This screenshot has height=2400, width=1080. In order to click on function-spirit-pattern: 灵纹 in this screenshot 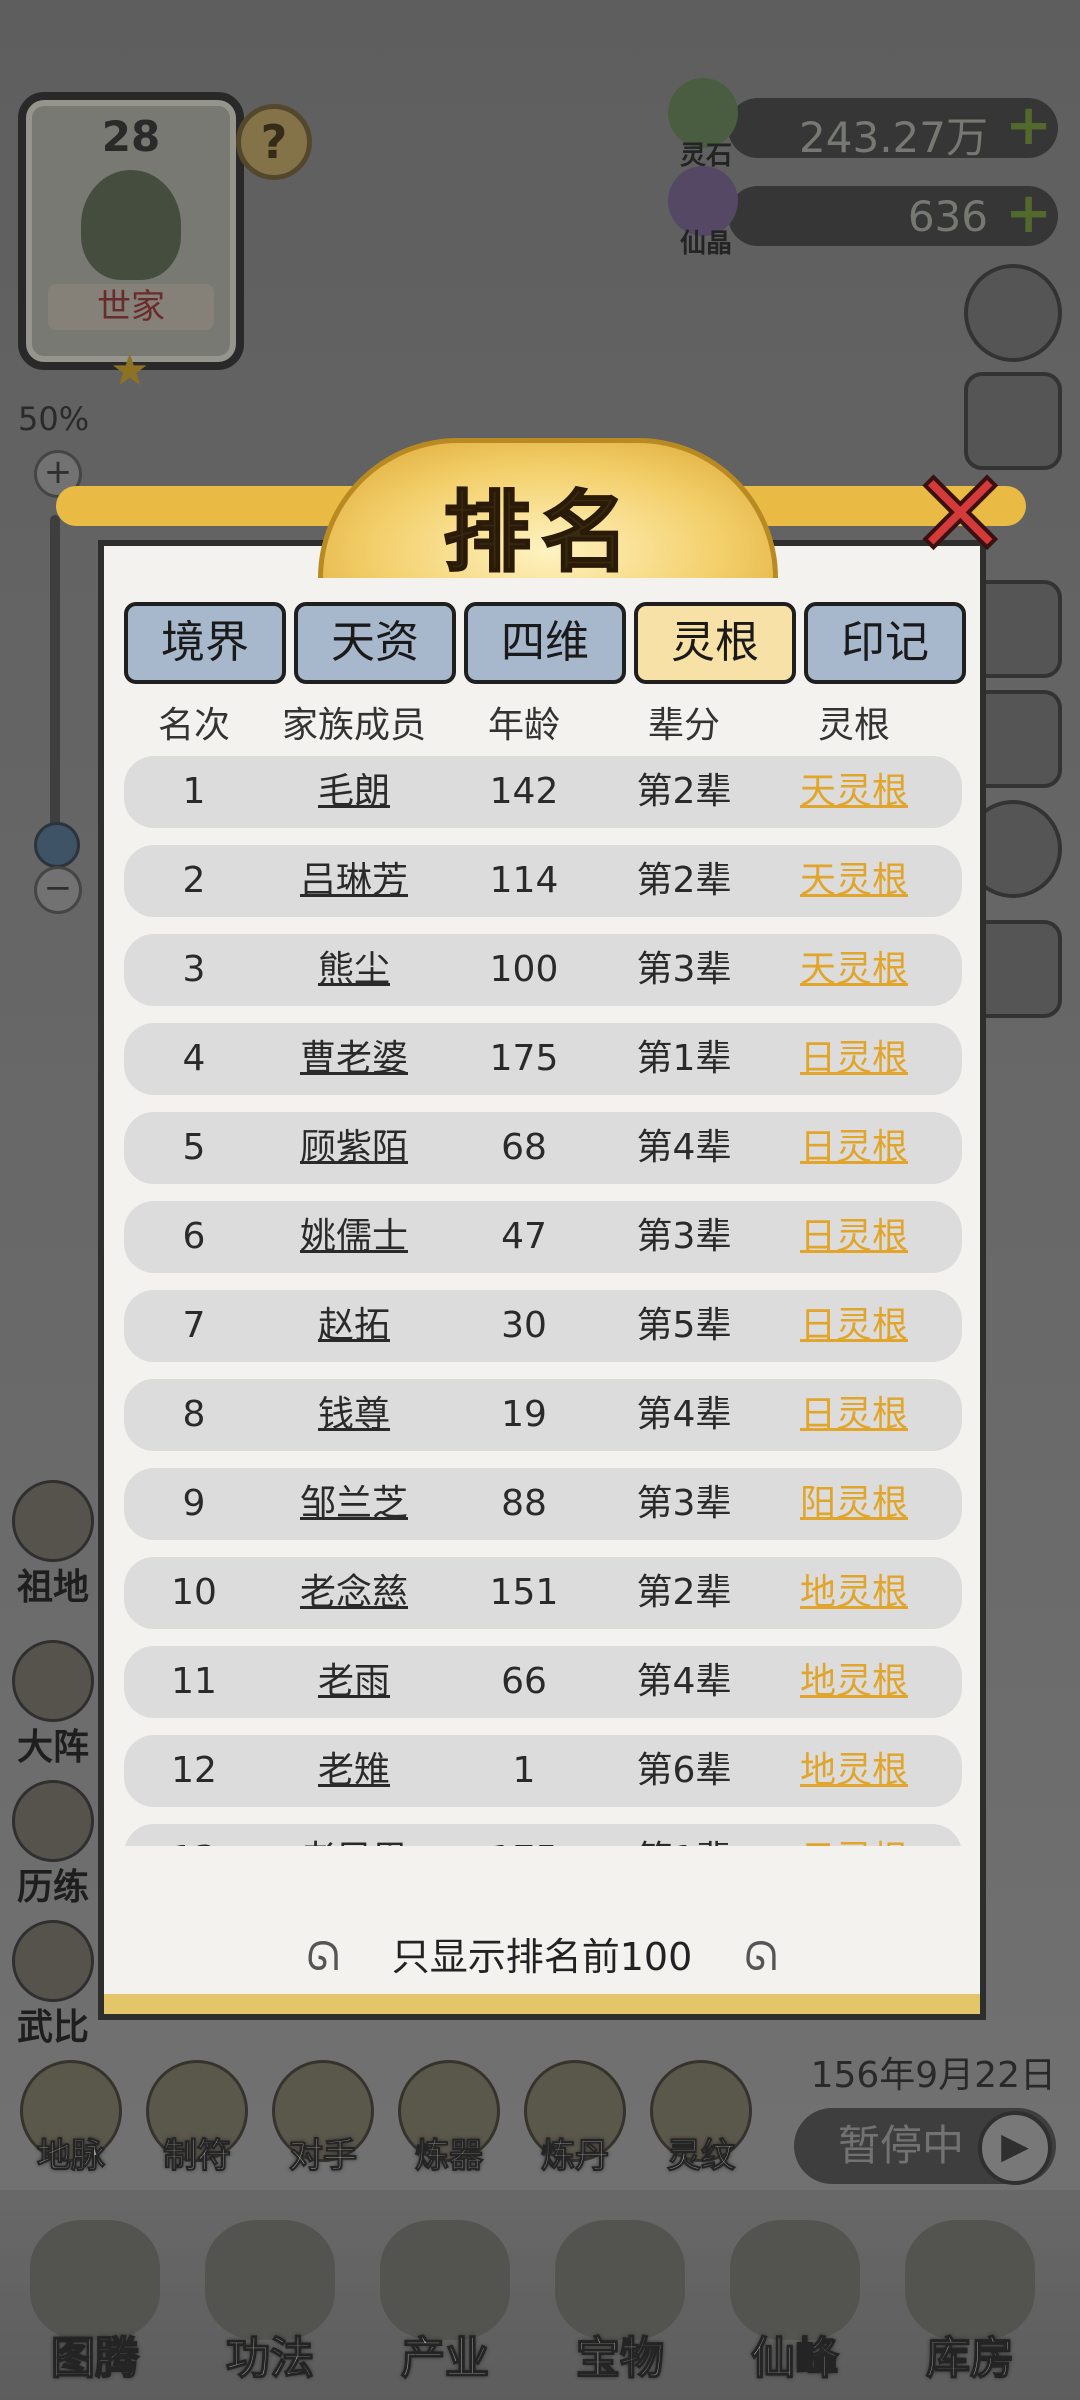, I will do `click(701, 2135)`.